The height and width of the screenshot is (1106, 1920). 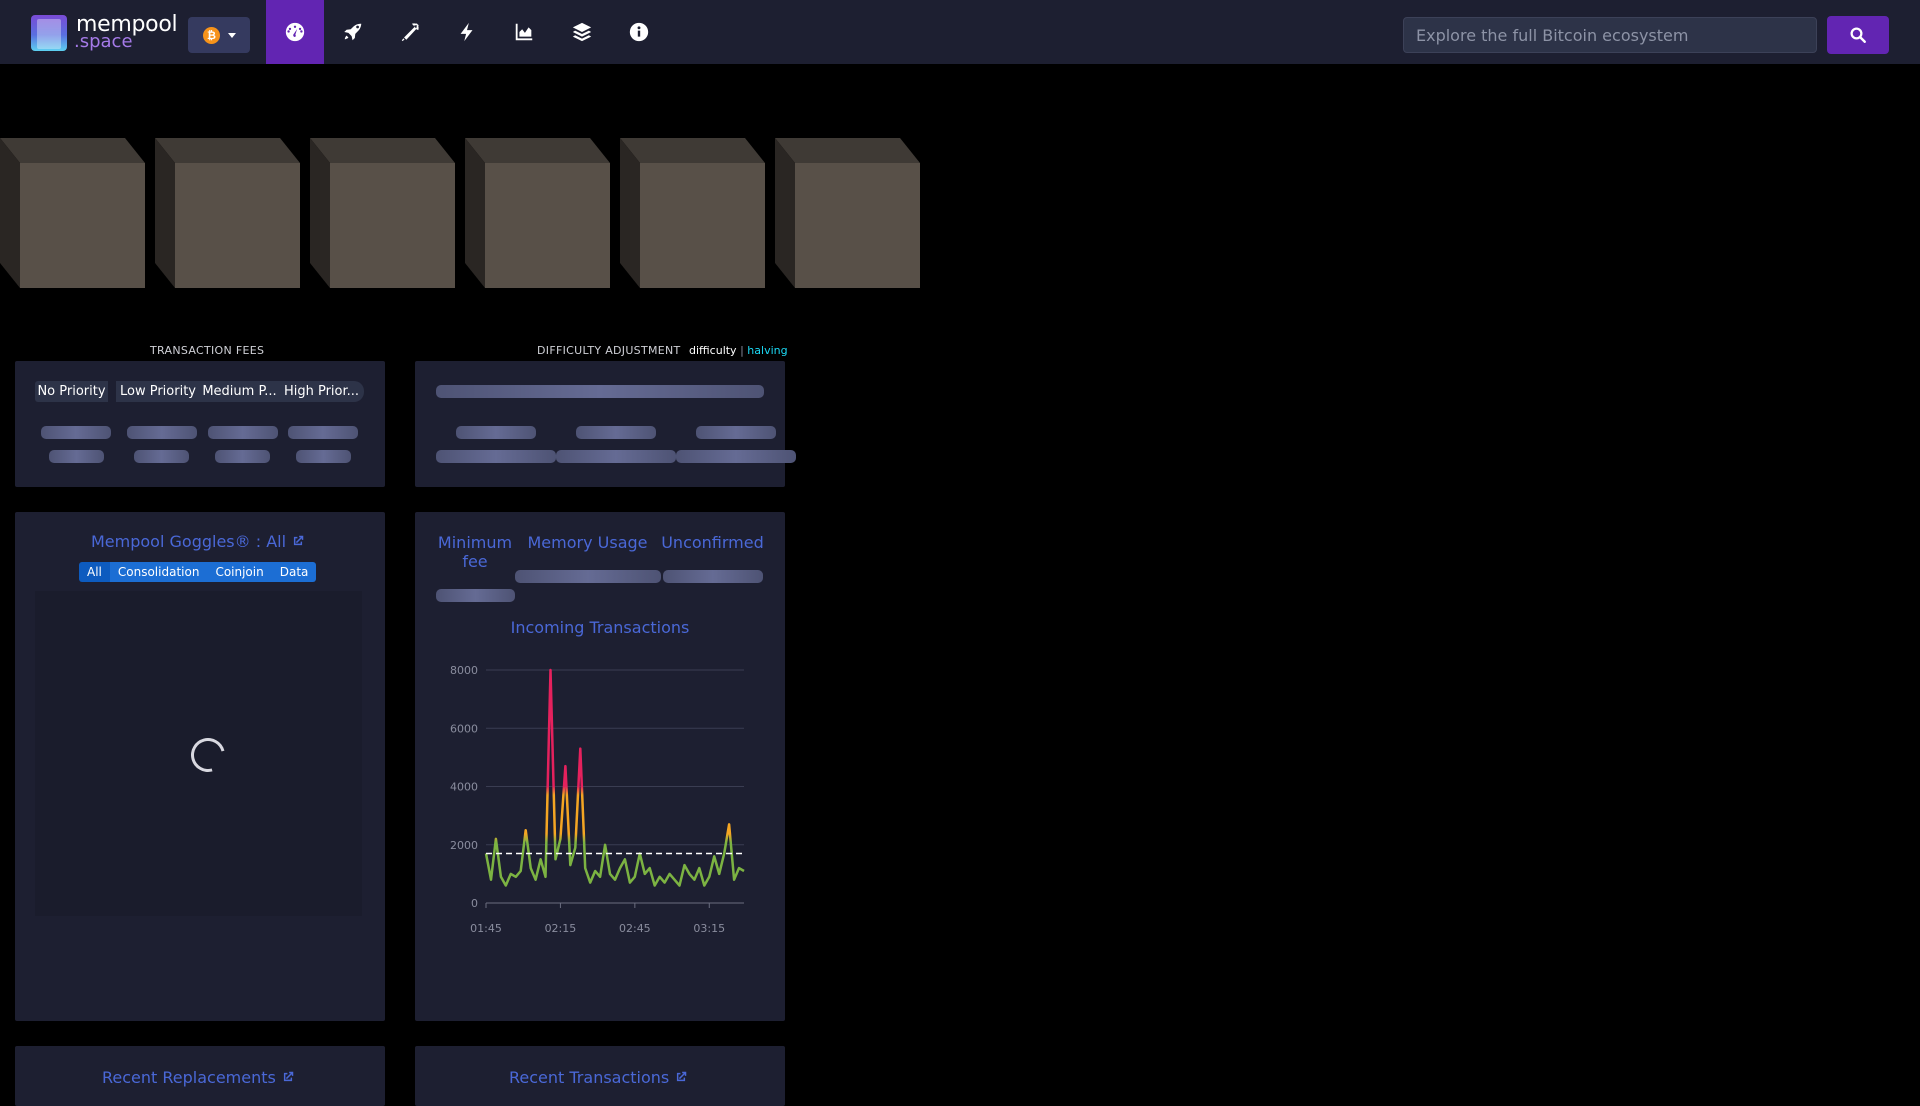 I want to click on logo-subtext: .space, so click(x=103, y=41).